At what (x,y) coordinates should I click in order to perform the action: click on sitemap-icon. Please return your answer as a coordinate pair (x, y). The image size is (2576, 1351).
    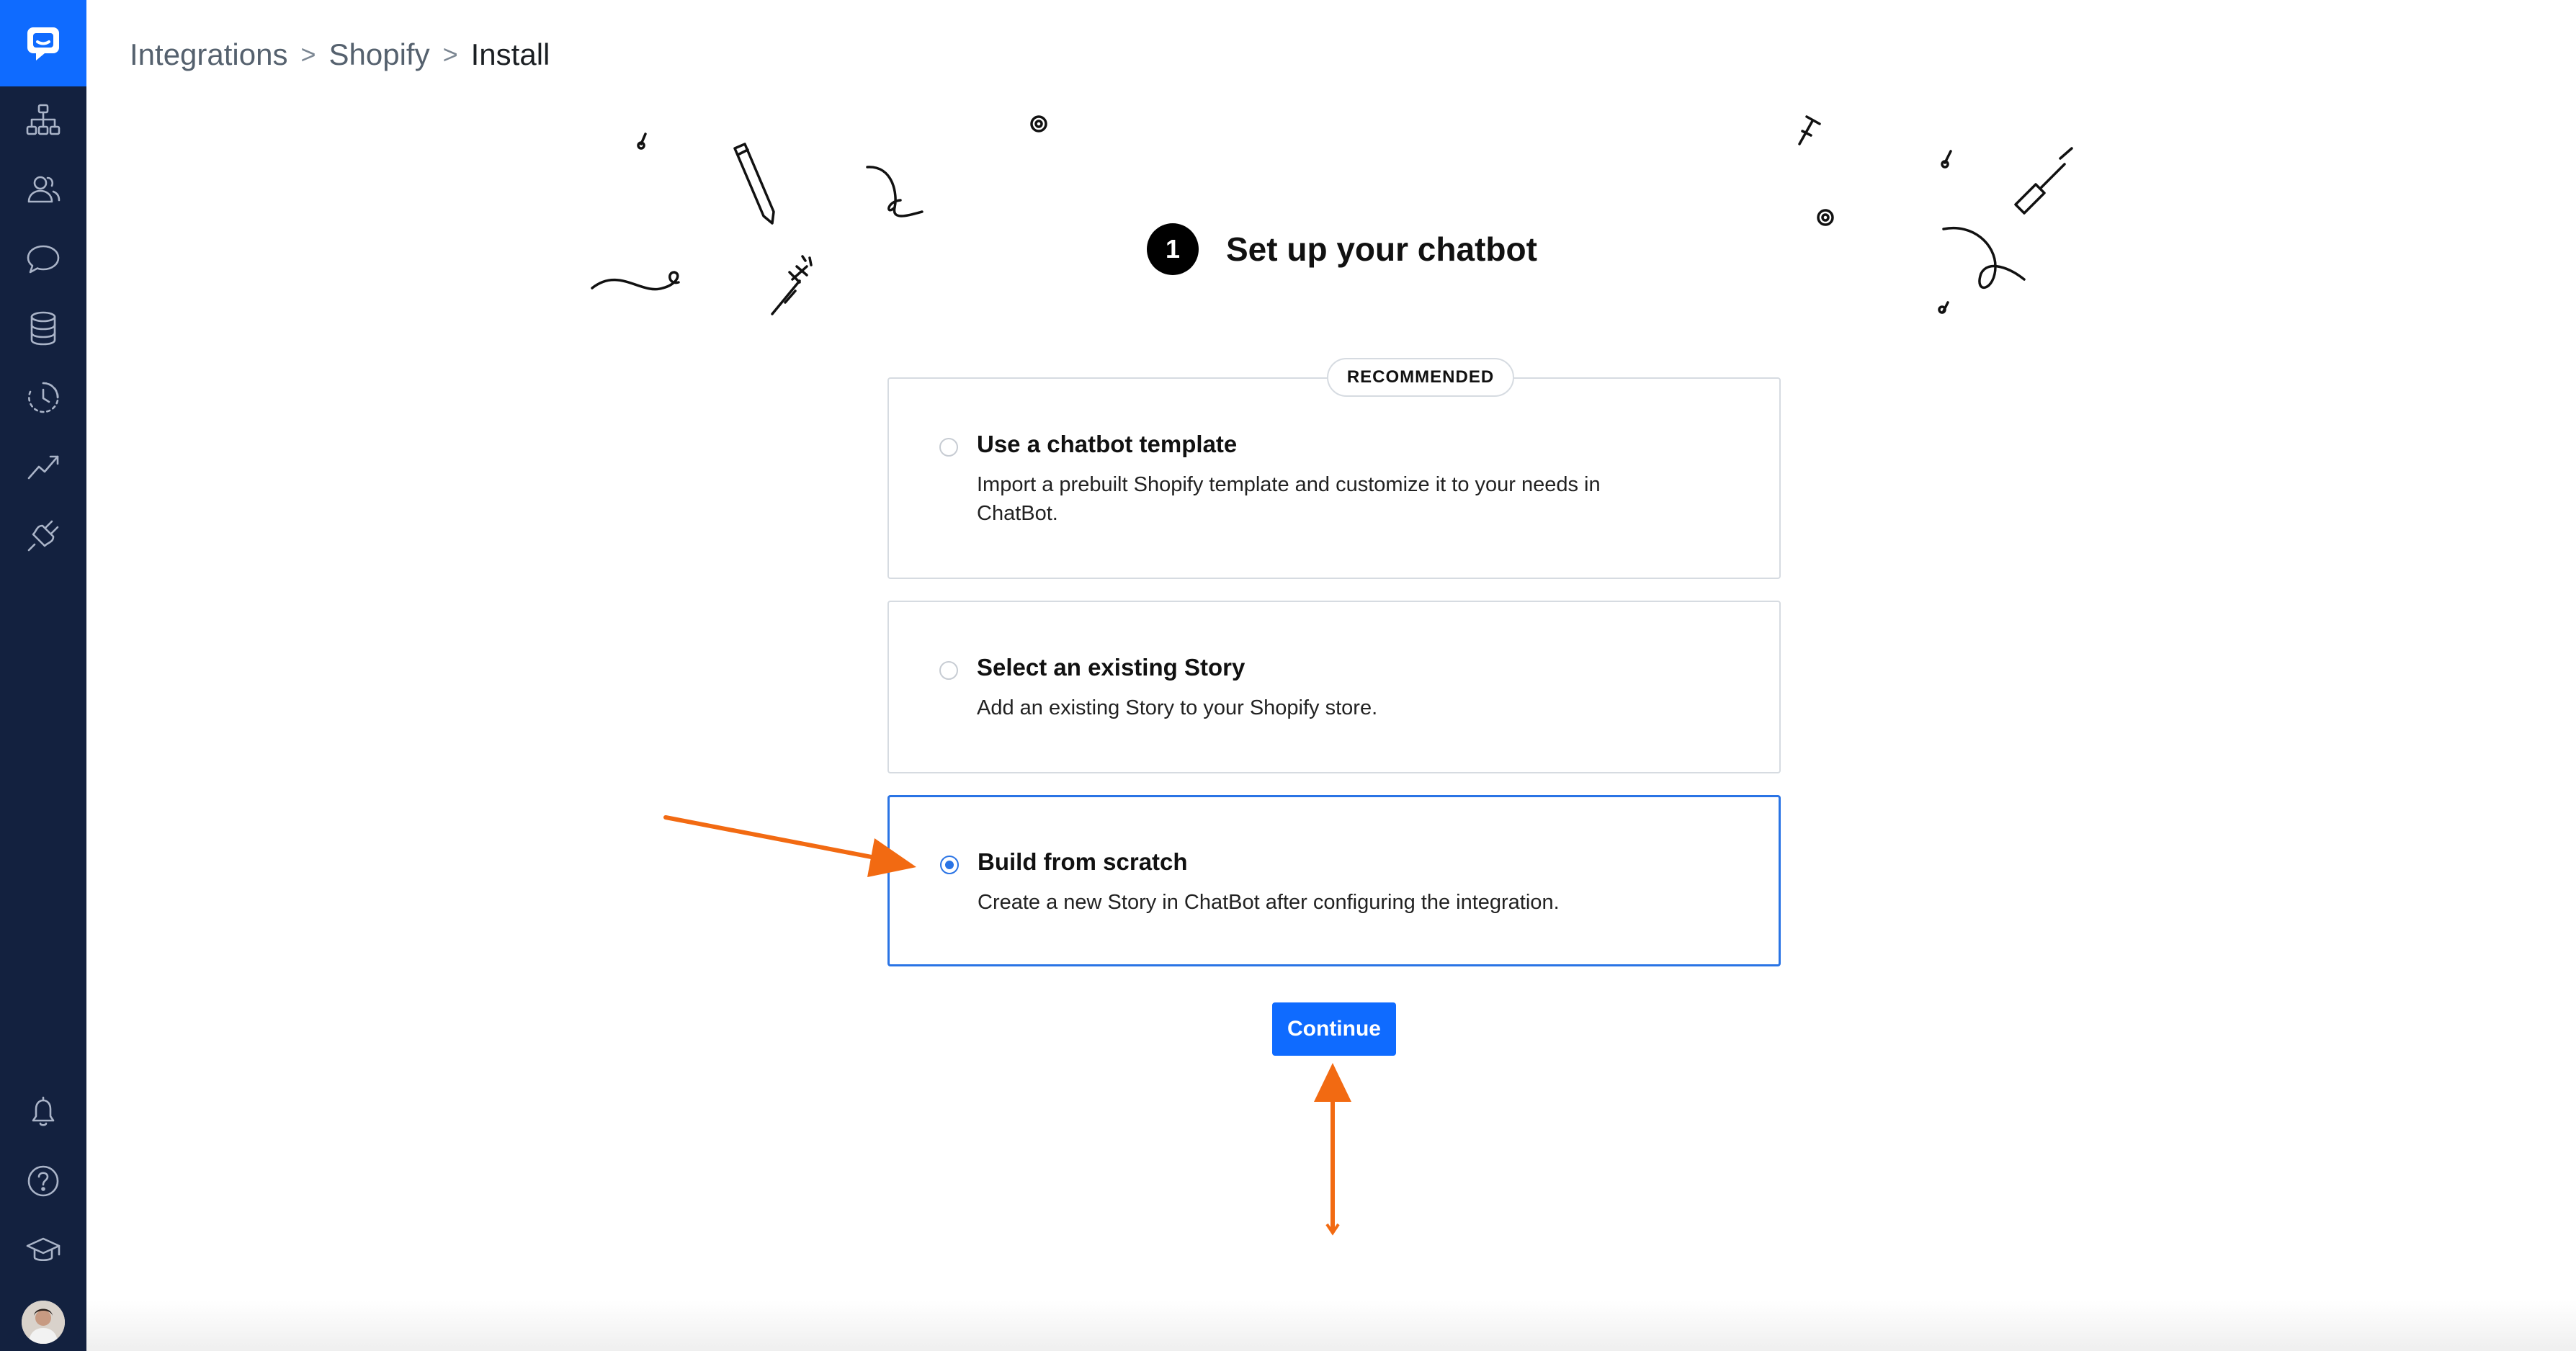
    Looking at the image, I should click on (43, 120).